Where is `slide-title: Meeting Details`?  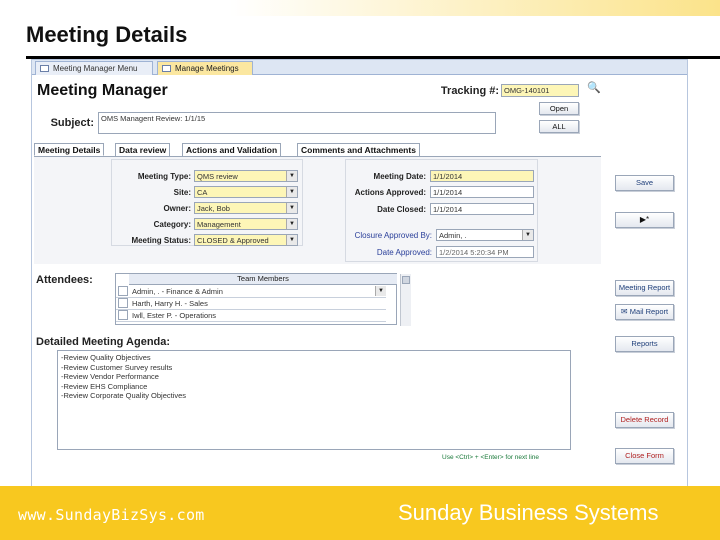
slide-title: Meeting Details is located at coordinates (107, 34).